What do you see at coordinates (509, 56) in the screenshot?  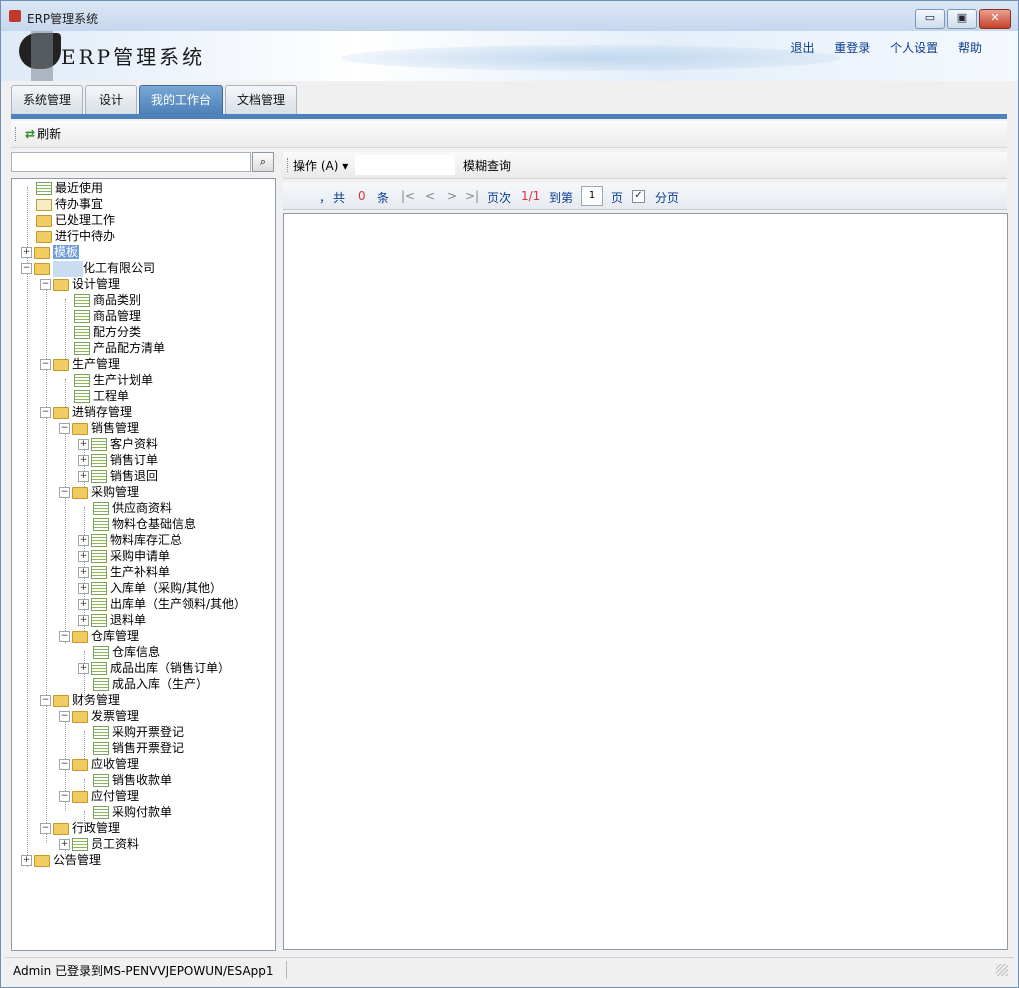 I see `banner: ERP管理系统 退出 重登录 个人设置 帮助` at bounding box center [509, 56].